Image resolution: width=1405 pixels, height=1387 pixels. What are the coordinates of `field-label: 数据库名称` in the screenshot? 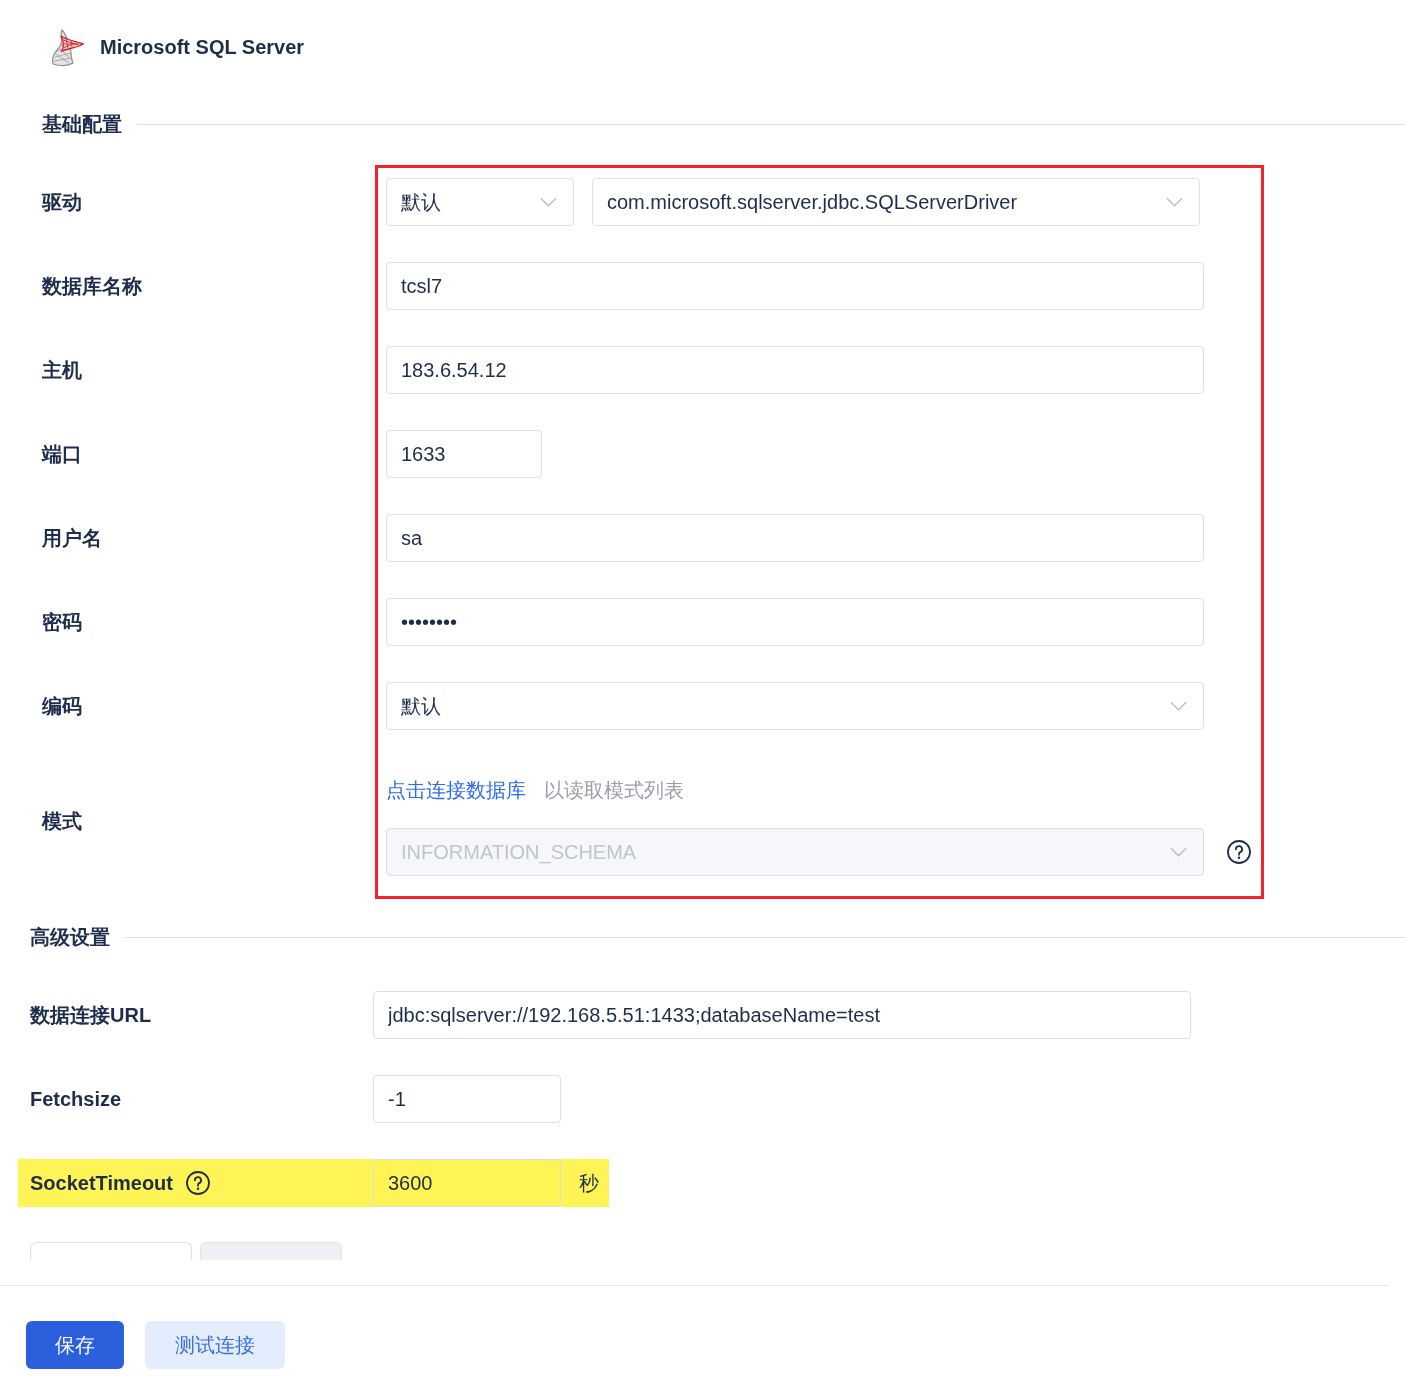 It's located at (92, 286).